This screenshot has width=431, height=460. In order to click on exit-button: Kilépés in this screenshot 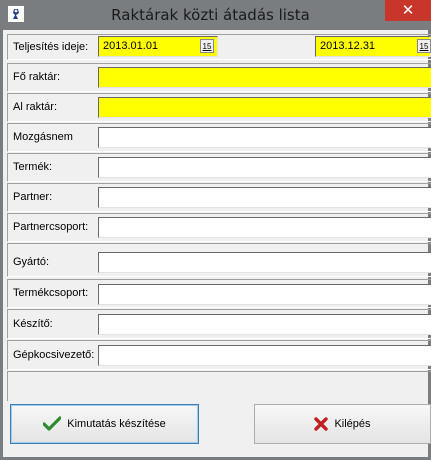, I will do `click(342, 424)`.